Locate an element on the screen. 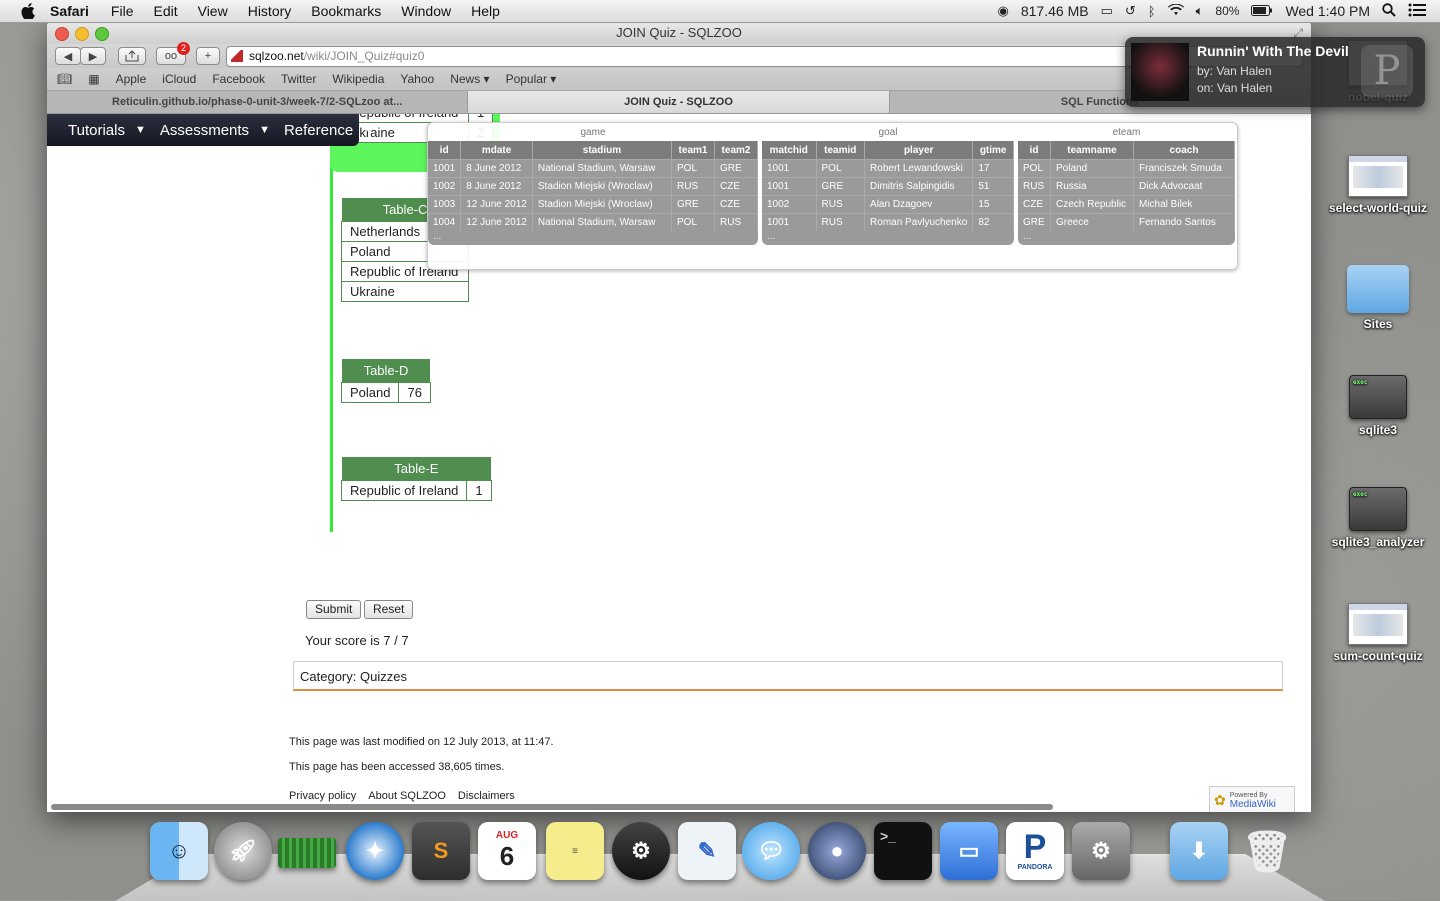  bookmark-icloud: iCloud is located at coordinates (179, 79).